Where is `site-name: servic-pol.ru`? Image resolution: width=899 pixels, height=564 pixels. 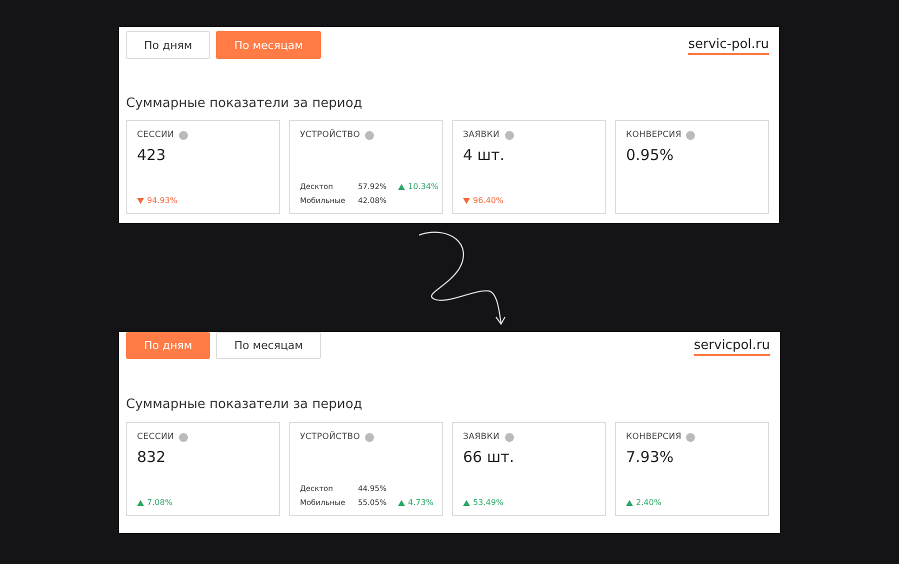
site-name: servic-pol.ru is located at coordinates (728, 46).